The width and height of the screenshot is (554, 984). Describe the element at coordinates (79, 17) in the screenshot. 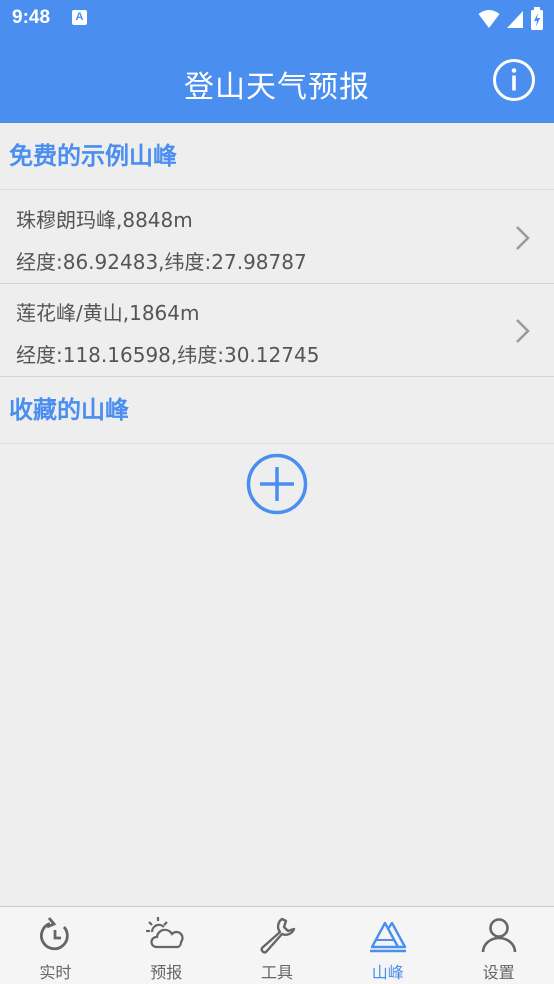

I see `notification-icon: A` at that location.